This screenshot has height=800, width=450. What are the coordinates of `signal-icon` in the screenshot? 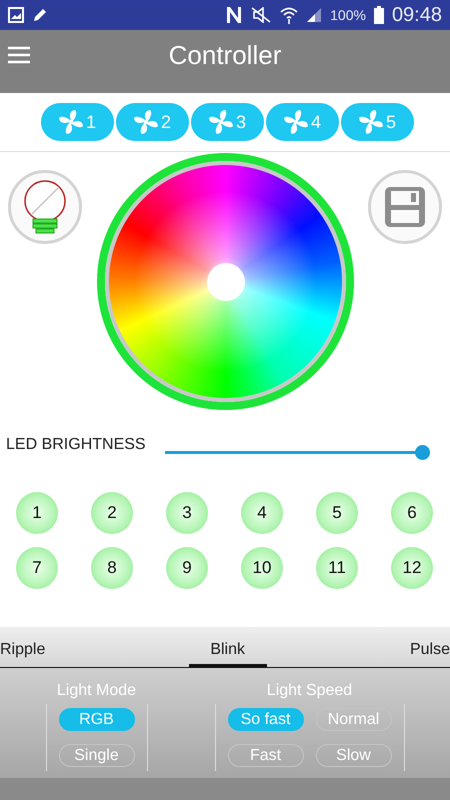 It's located at (314, 15).